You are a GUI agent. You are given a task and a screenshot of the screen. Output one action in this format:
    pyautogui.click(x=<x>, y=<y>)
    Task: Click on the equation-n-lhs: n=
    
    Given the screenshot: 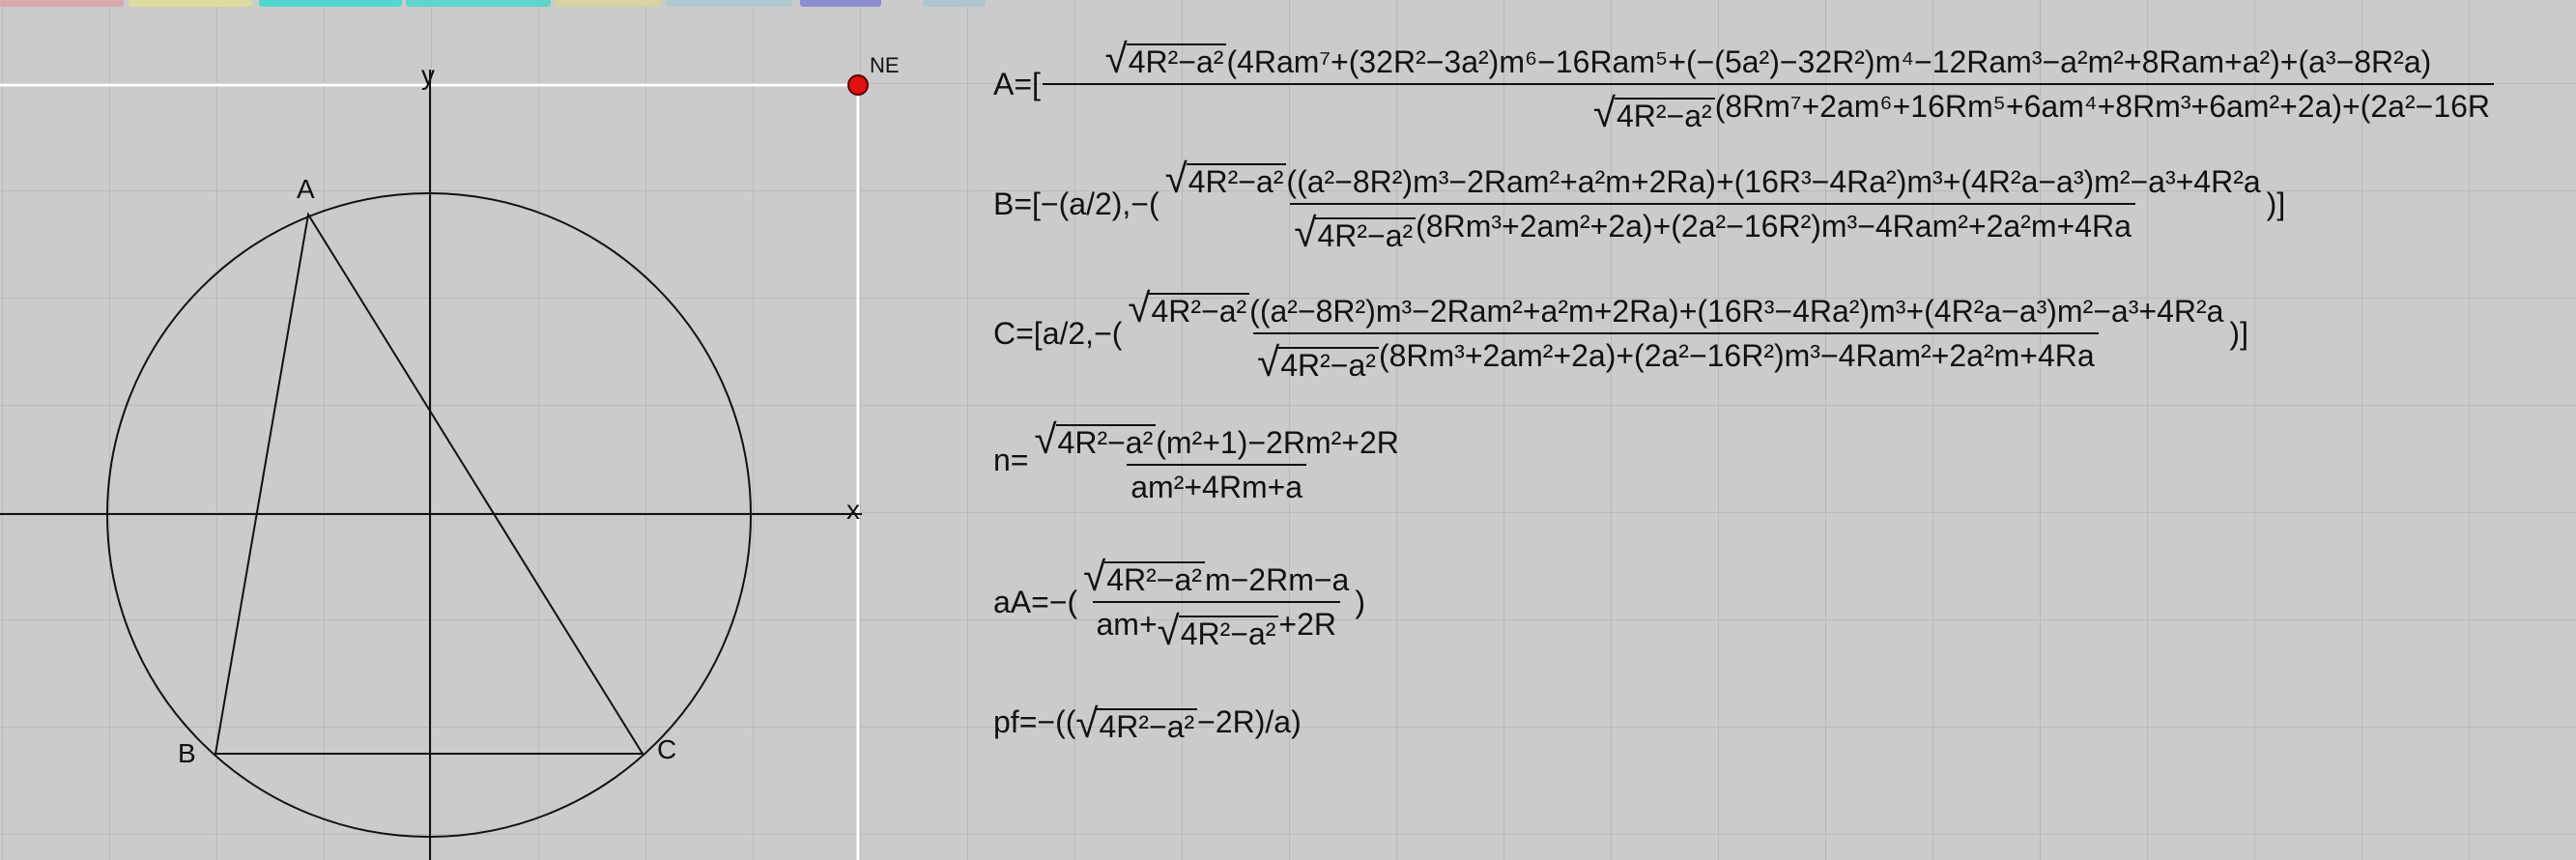 What is the action you would take?
    pyautogui.click(x=1011, y=460)
    